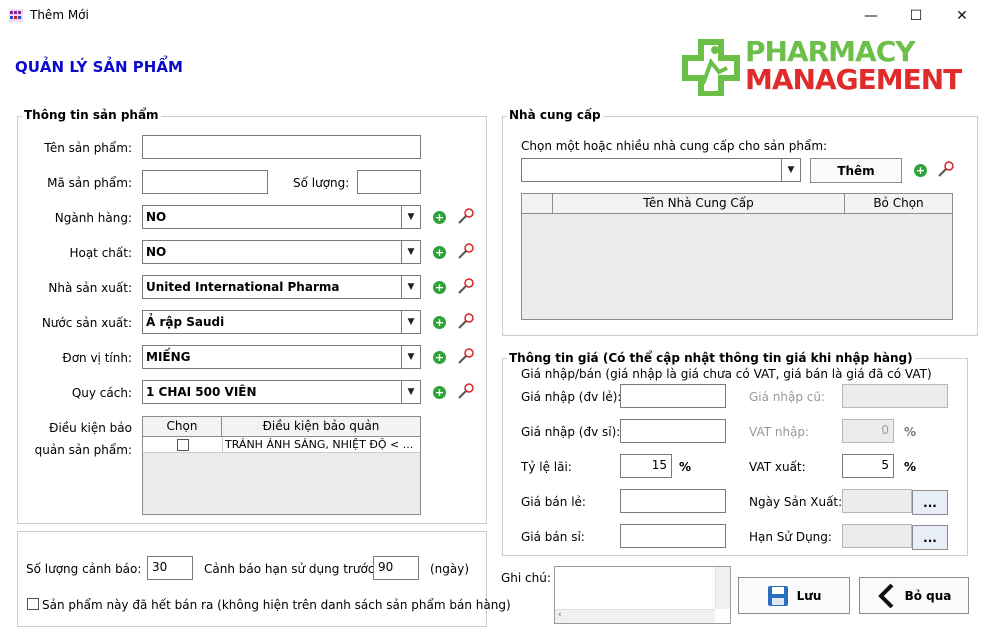 This screenshot has height=643, width=986. I want to click on window-title: Thêm Mới, so click(59, 15).